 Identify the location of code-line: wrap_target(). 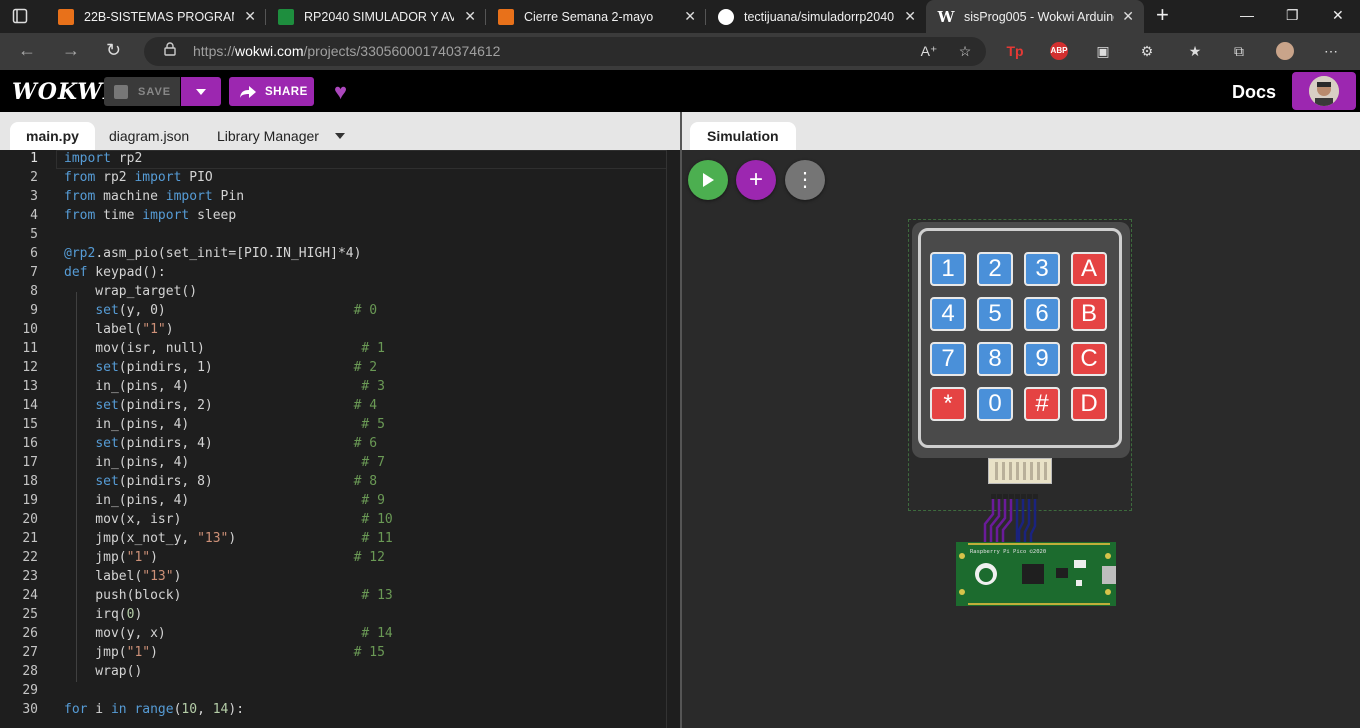
(130, 291).